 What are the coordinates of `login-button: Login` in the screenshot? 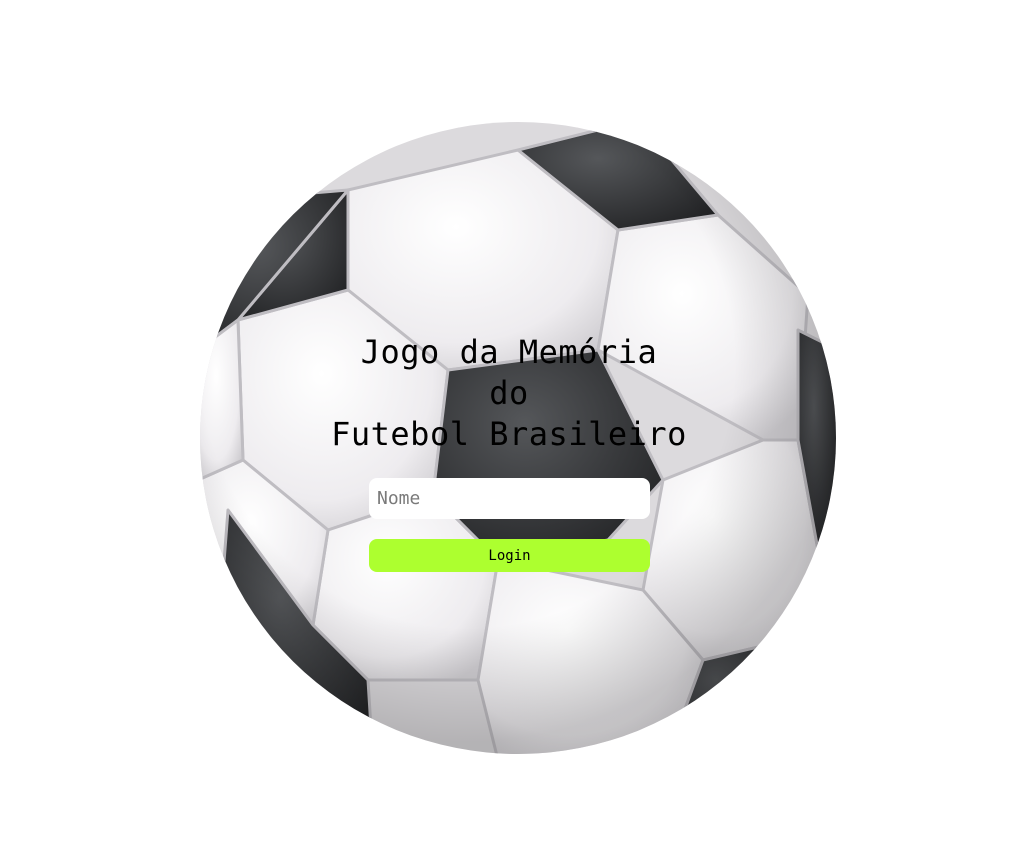 It's located at (509, 555).